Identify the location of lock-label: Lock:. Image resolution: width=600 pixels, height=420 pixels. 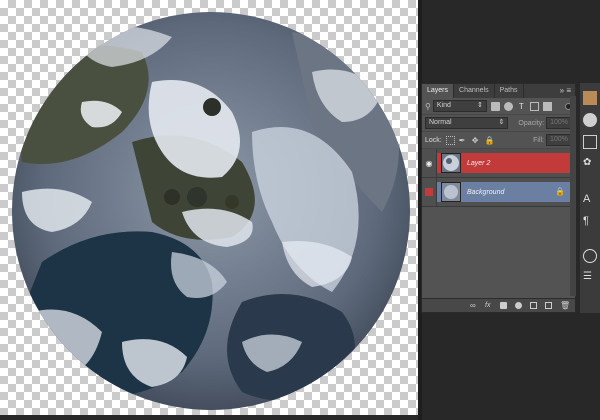
(433, 140).